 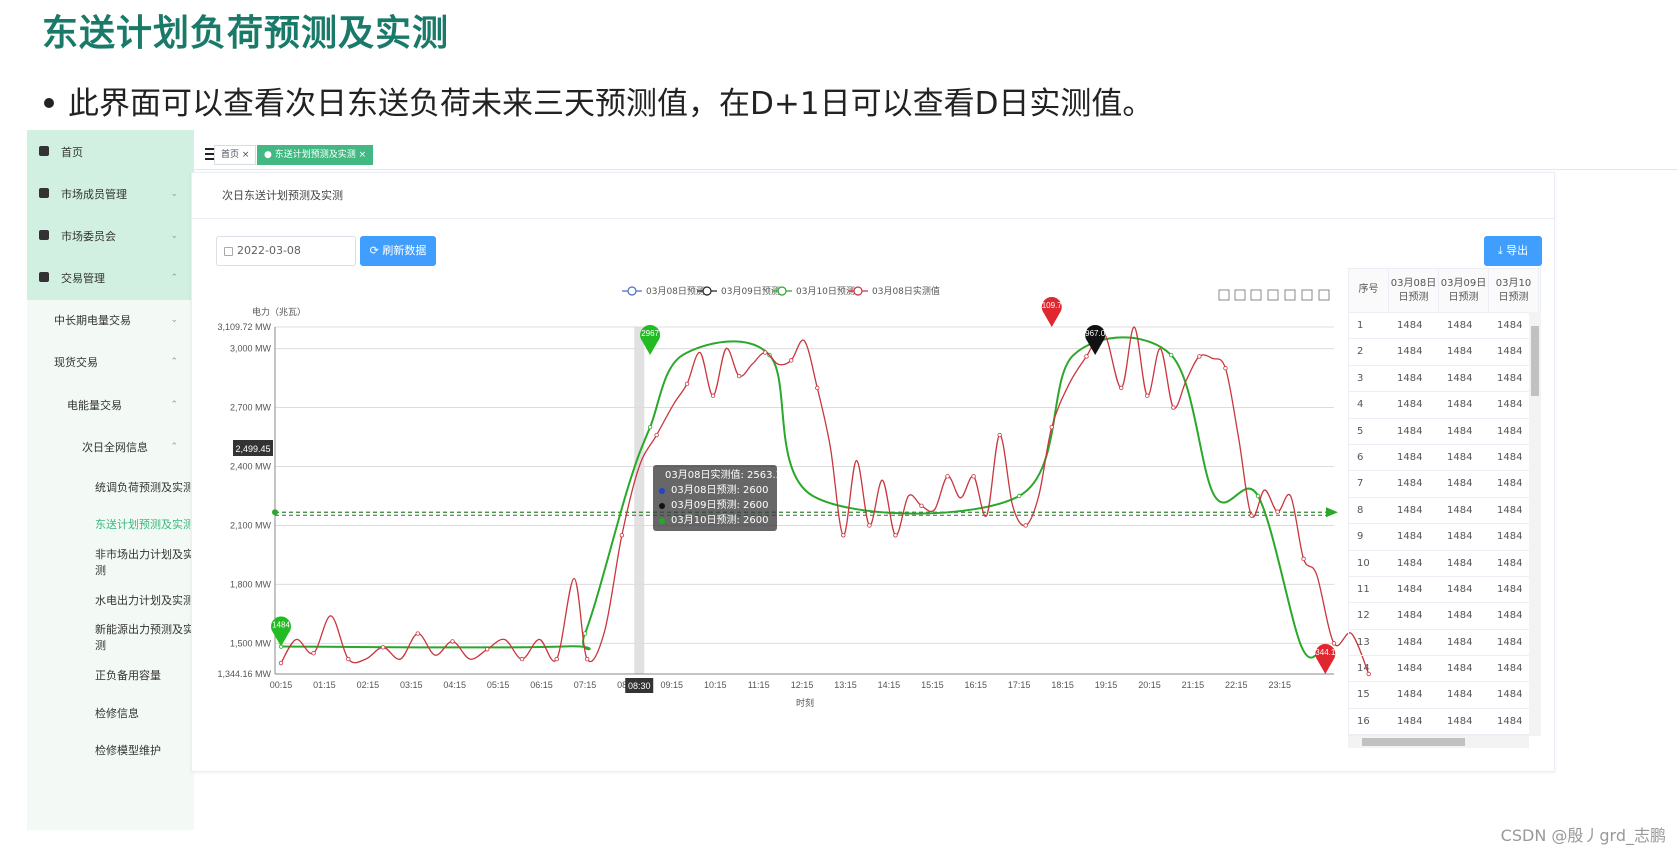 I want to click on average-start-dot, so click(x=275, y=512).